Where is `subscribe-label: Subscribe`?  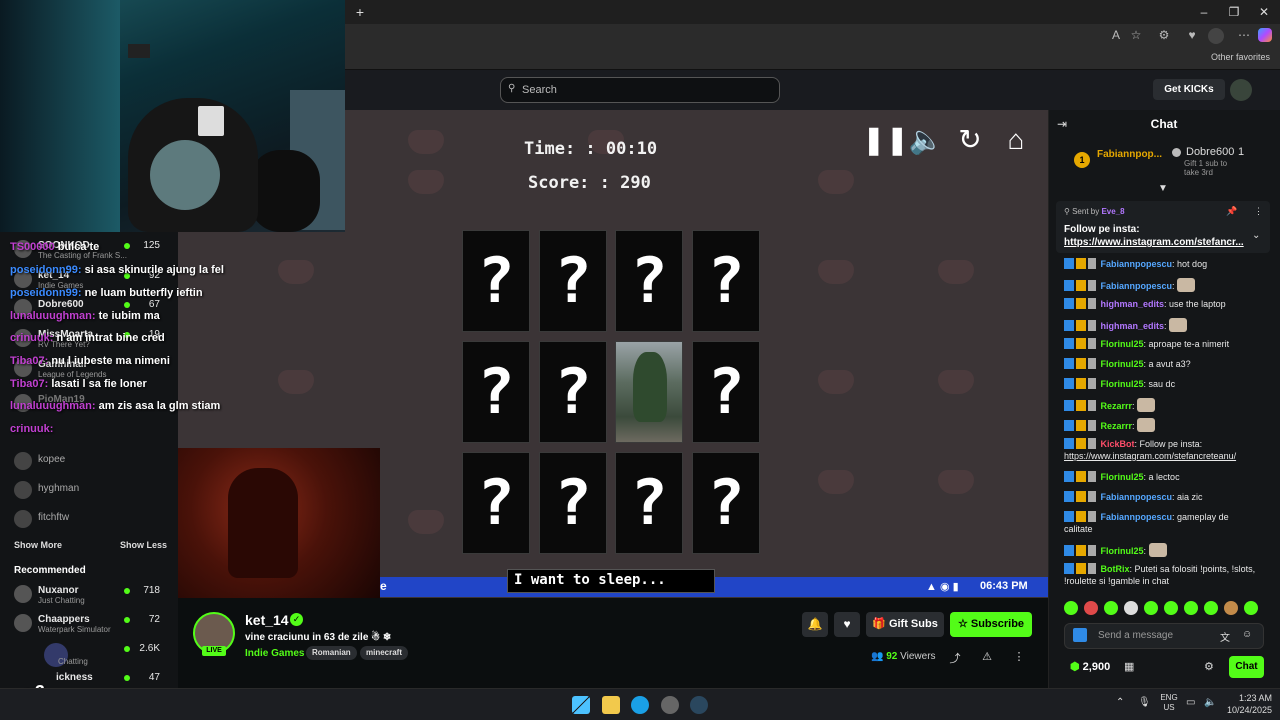 subscribe-label: Subscribe is located at coordinates (997, 624).